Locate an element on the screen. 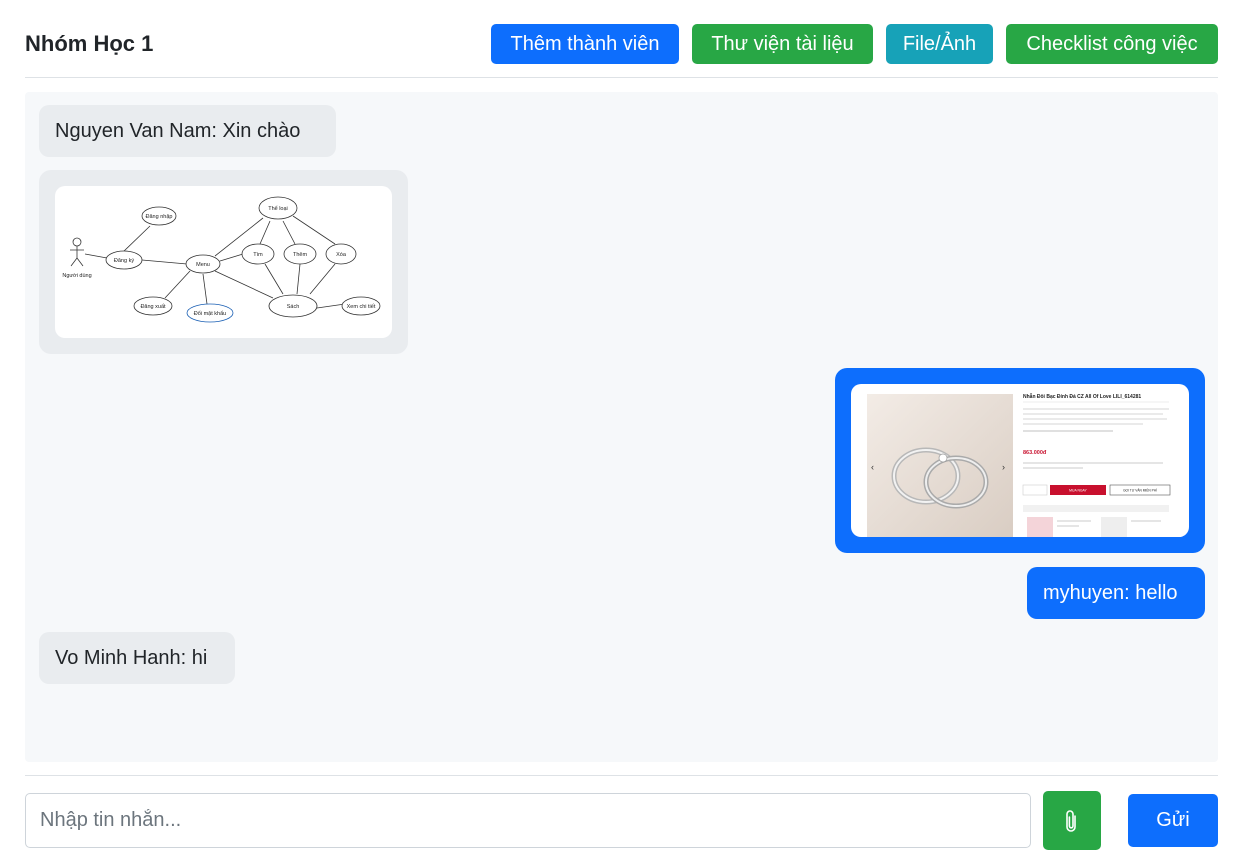 The width and height of the screenshot is (1233, 856). diagram-node: Đổi mật khẩu is located at coordinates (210, 313).